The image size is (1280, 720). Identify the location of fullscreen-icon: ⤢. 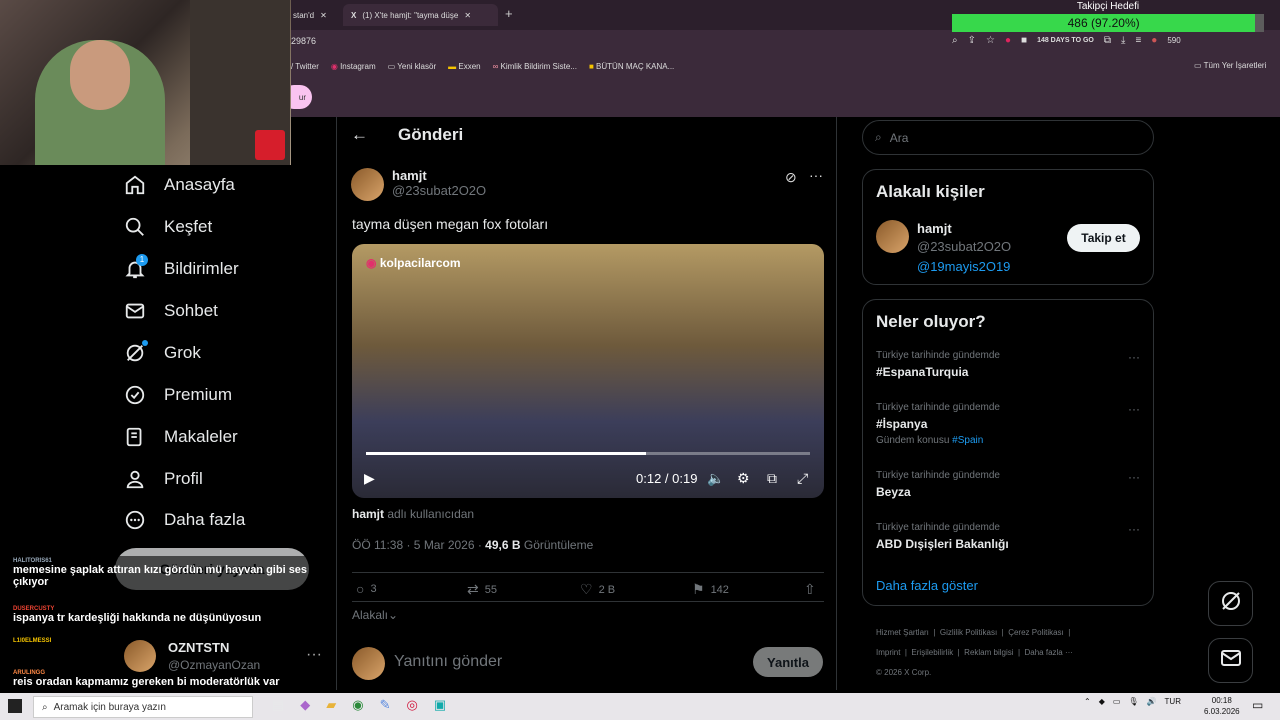
(802, 478).